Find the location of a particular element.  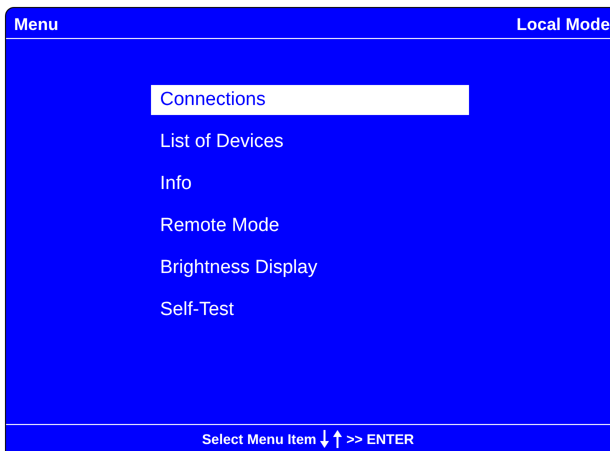

menu-item: List of Devices is located at coordinates (310, 142).